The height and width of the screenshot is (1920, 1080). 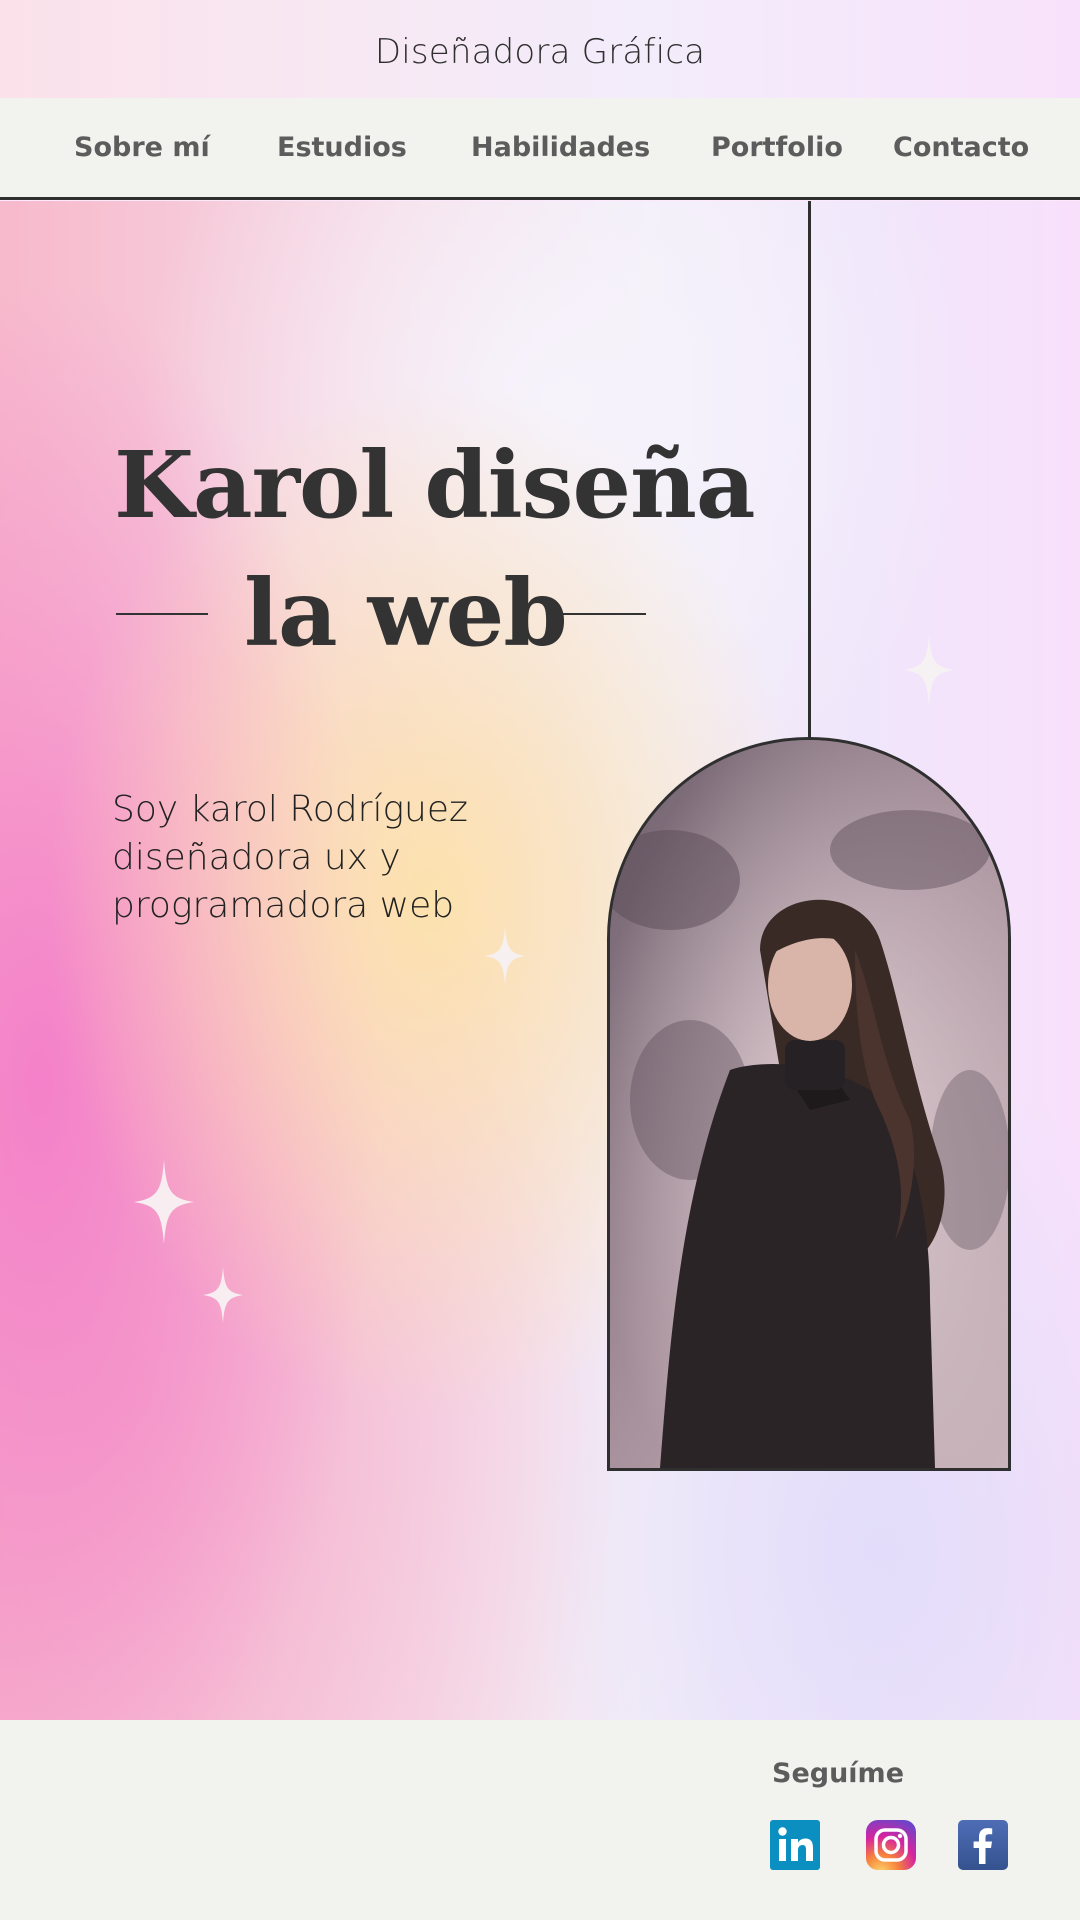 I want to click on facebook-icon, so click(x=983, y=1845).